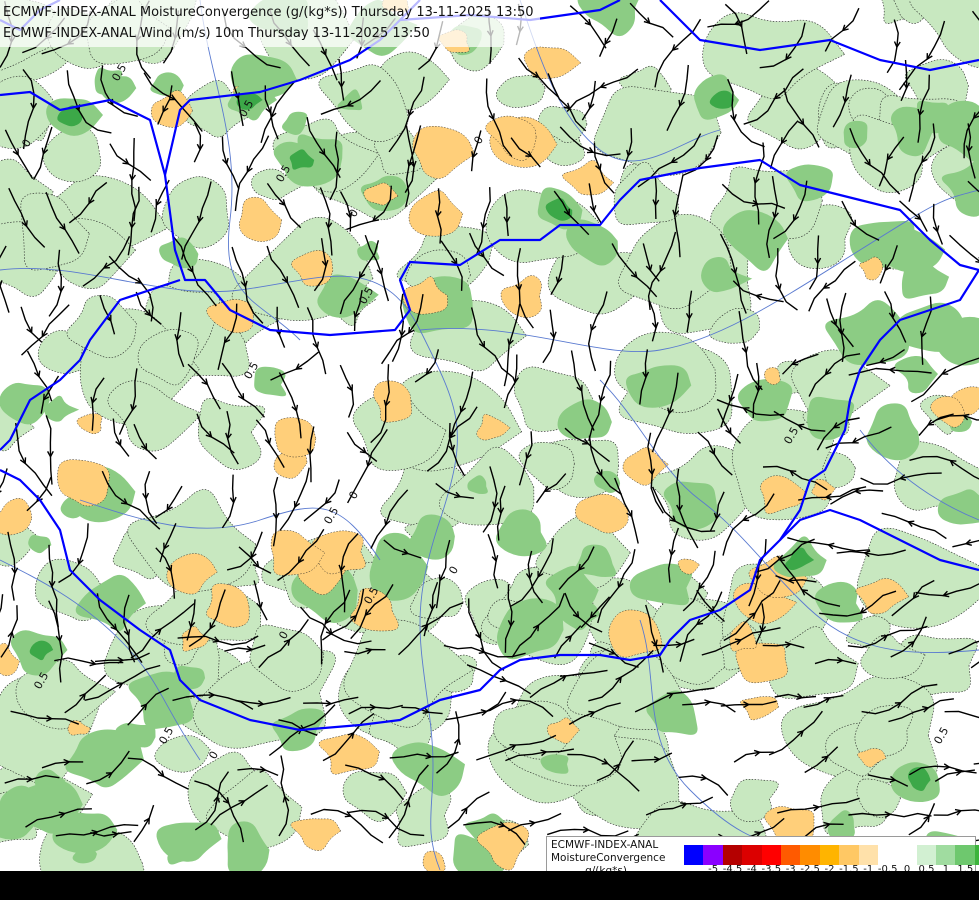 This screenshot has height=900, width=979. I want to click on bottom-bar, so click(489, 885).